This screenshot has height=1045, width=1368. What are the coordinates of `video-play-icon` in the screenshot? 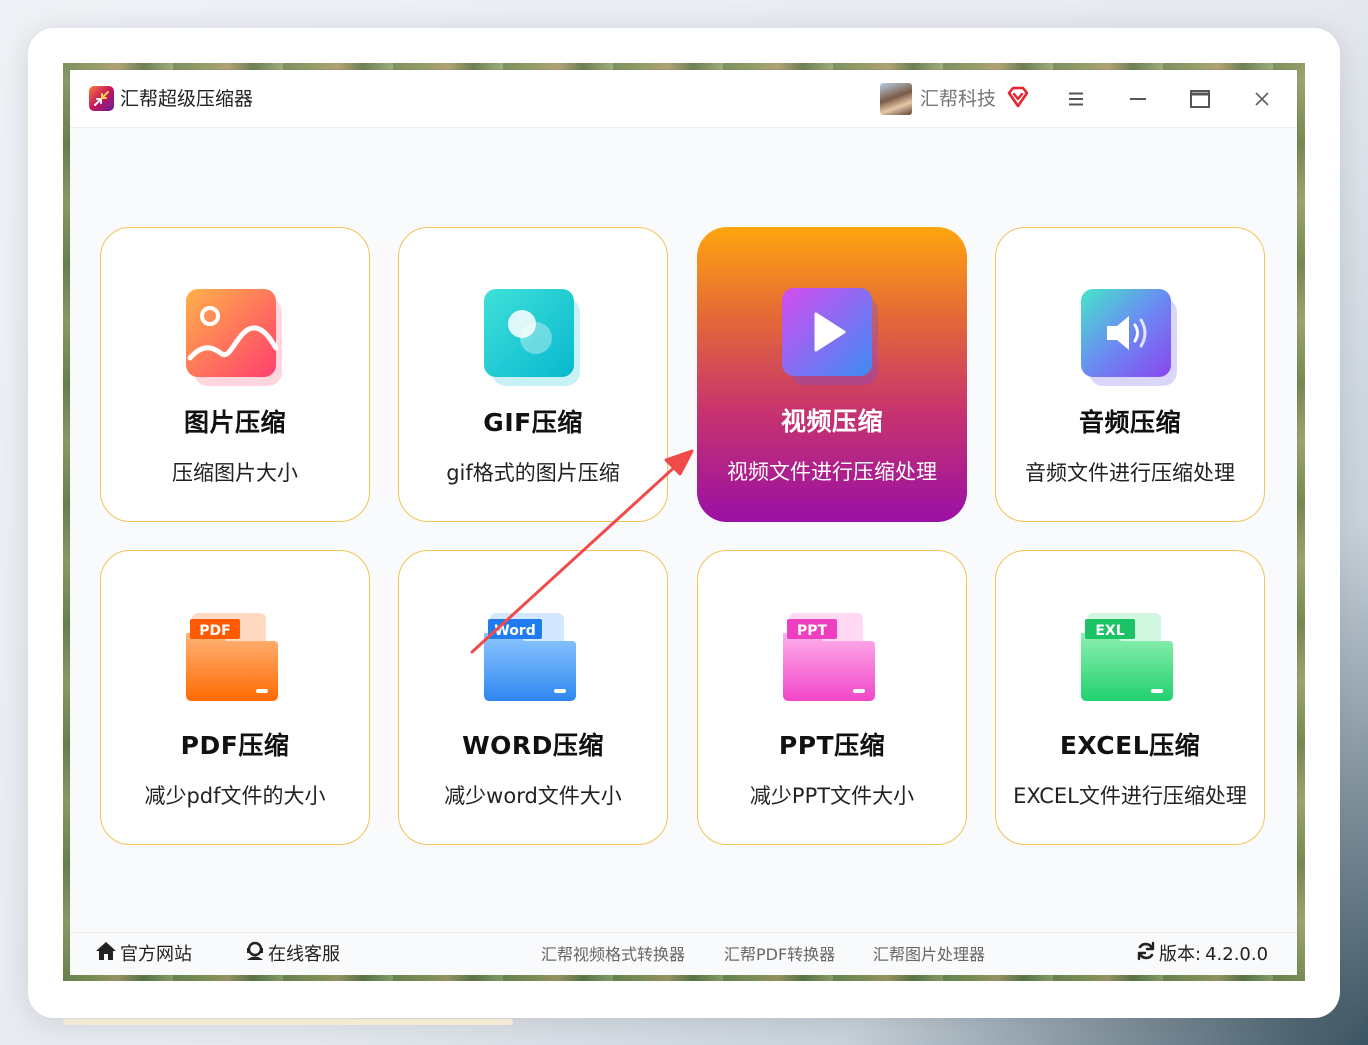 It's located at (832, 335).